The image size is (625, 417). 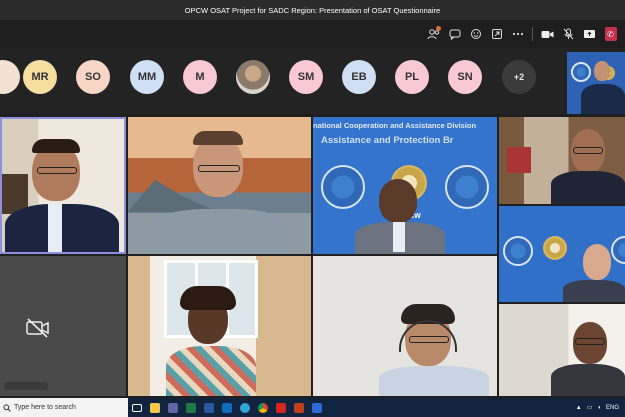 What do you see at coordinates (590, 407) in the screenshot?
I see `network-icon: ▭` at bounding box center [590, 407].